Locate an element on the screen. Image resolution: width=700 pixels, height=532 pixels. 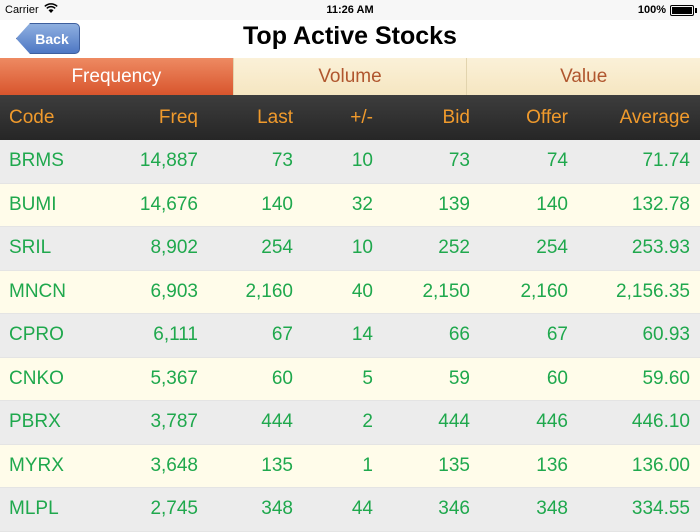
cell-code: BUMI is located at coordinates (33, 204).